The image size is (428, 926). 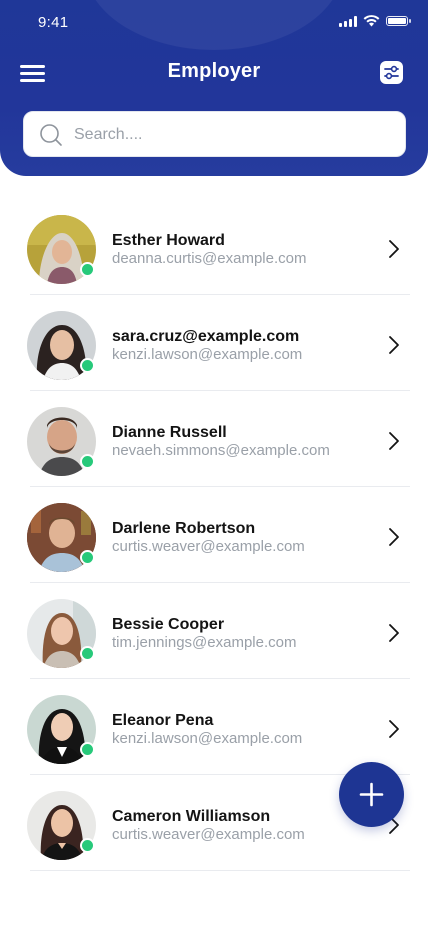 What do you see at coordinates (214, 71) in the screenshot?
I see `page-title: Employer` at bounding box center [214, 71].